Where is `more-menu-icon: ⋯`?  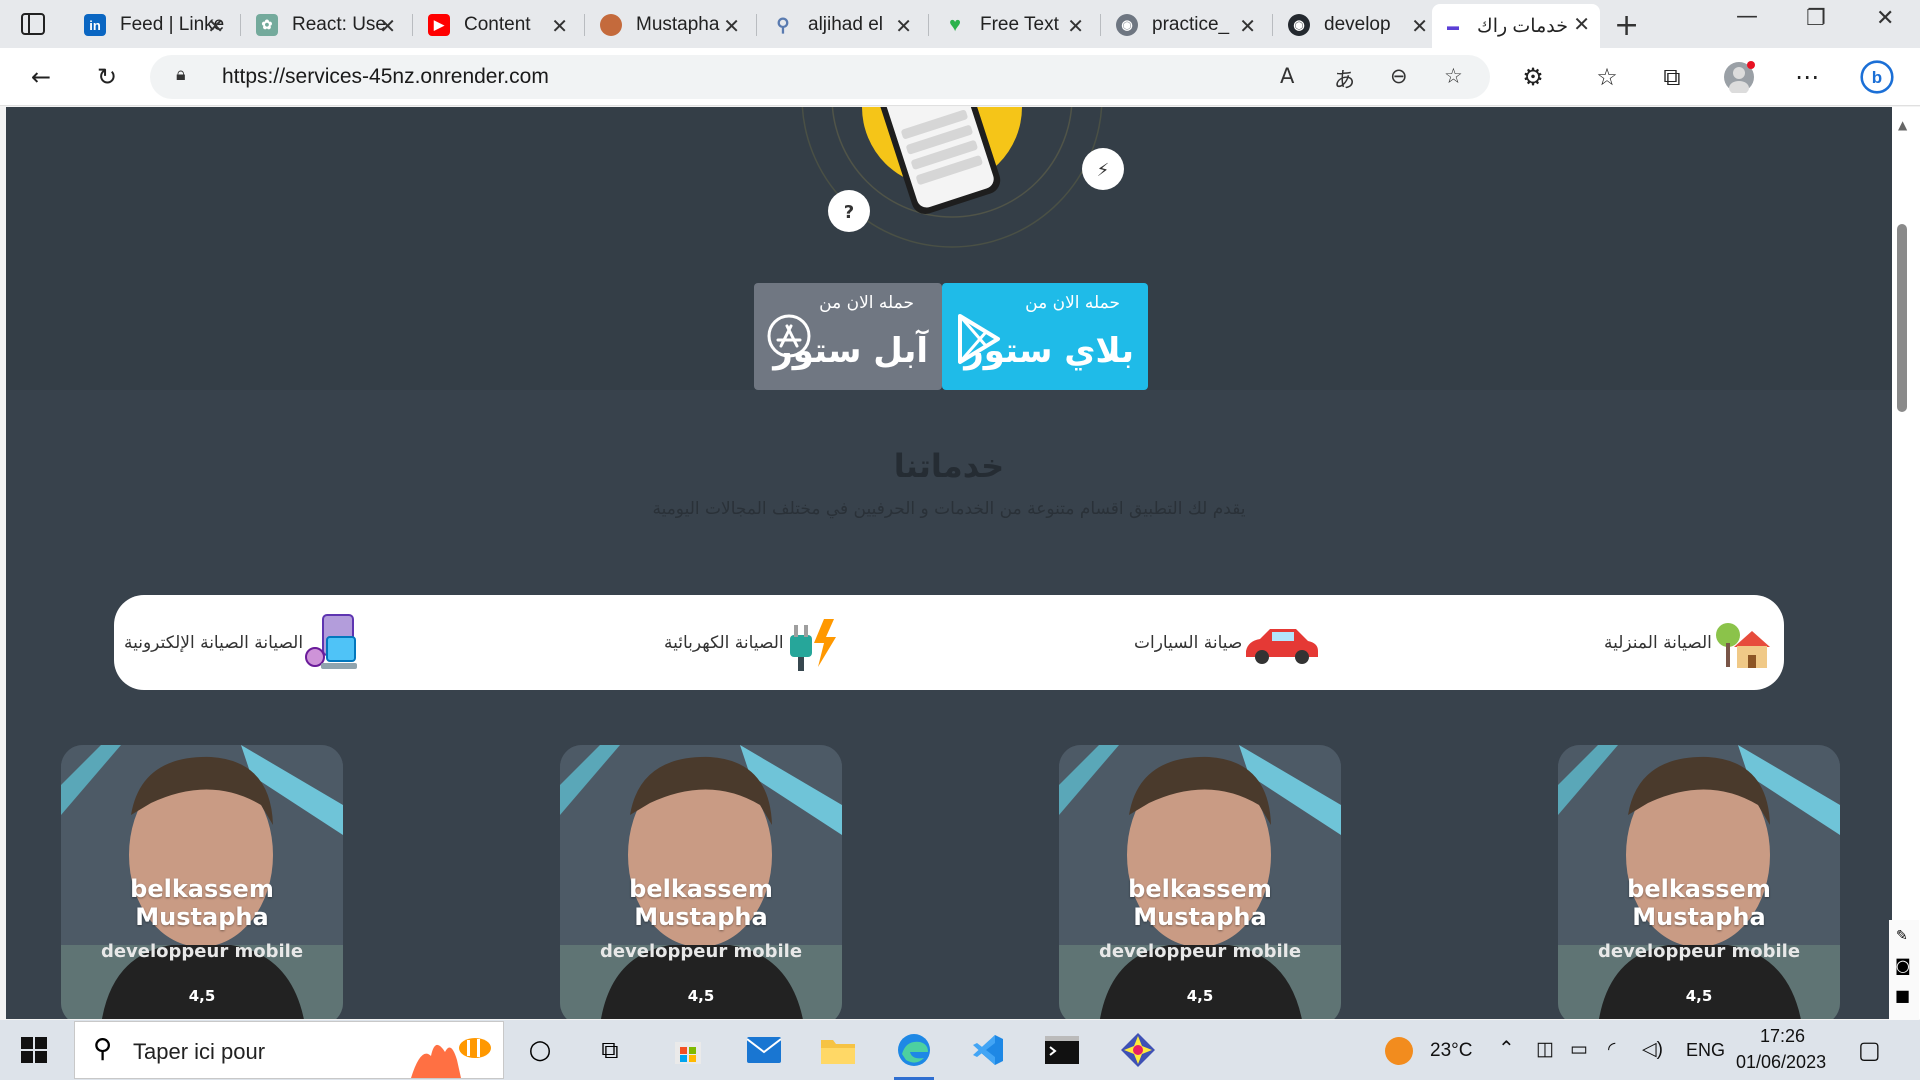 more-menu-icon: ⋯ is located at coordinates (1807, 77).